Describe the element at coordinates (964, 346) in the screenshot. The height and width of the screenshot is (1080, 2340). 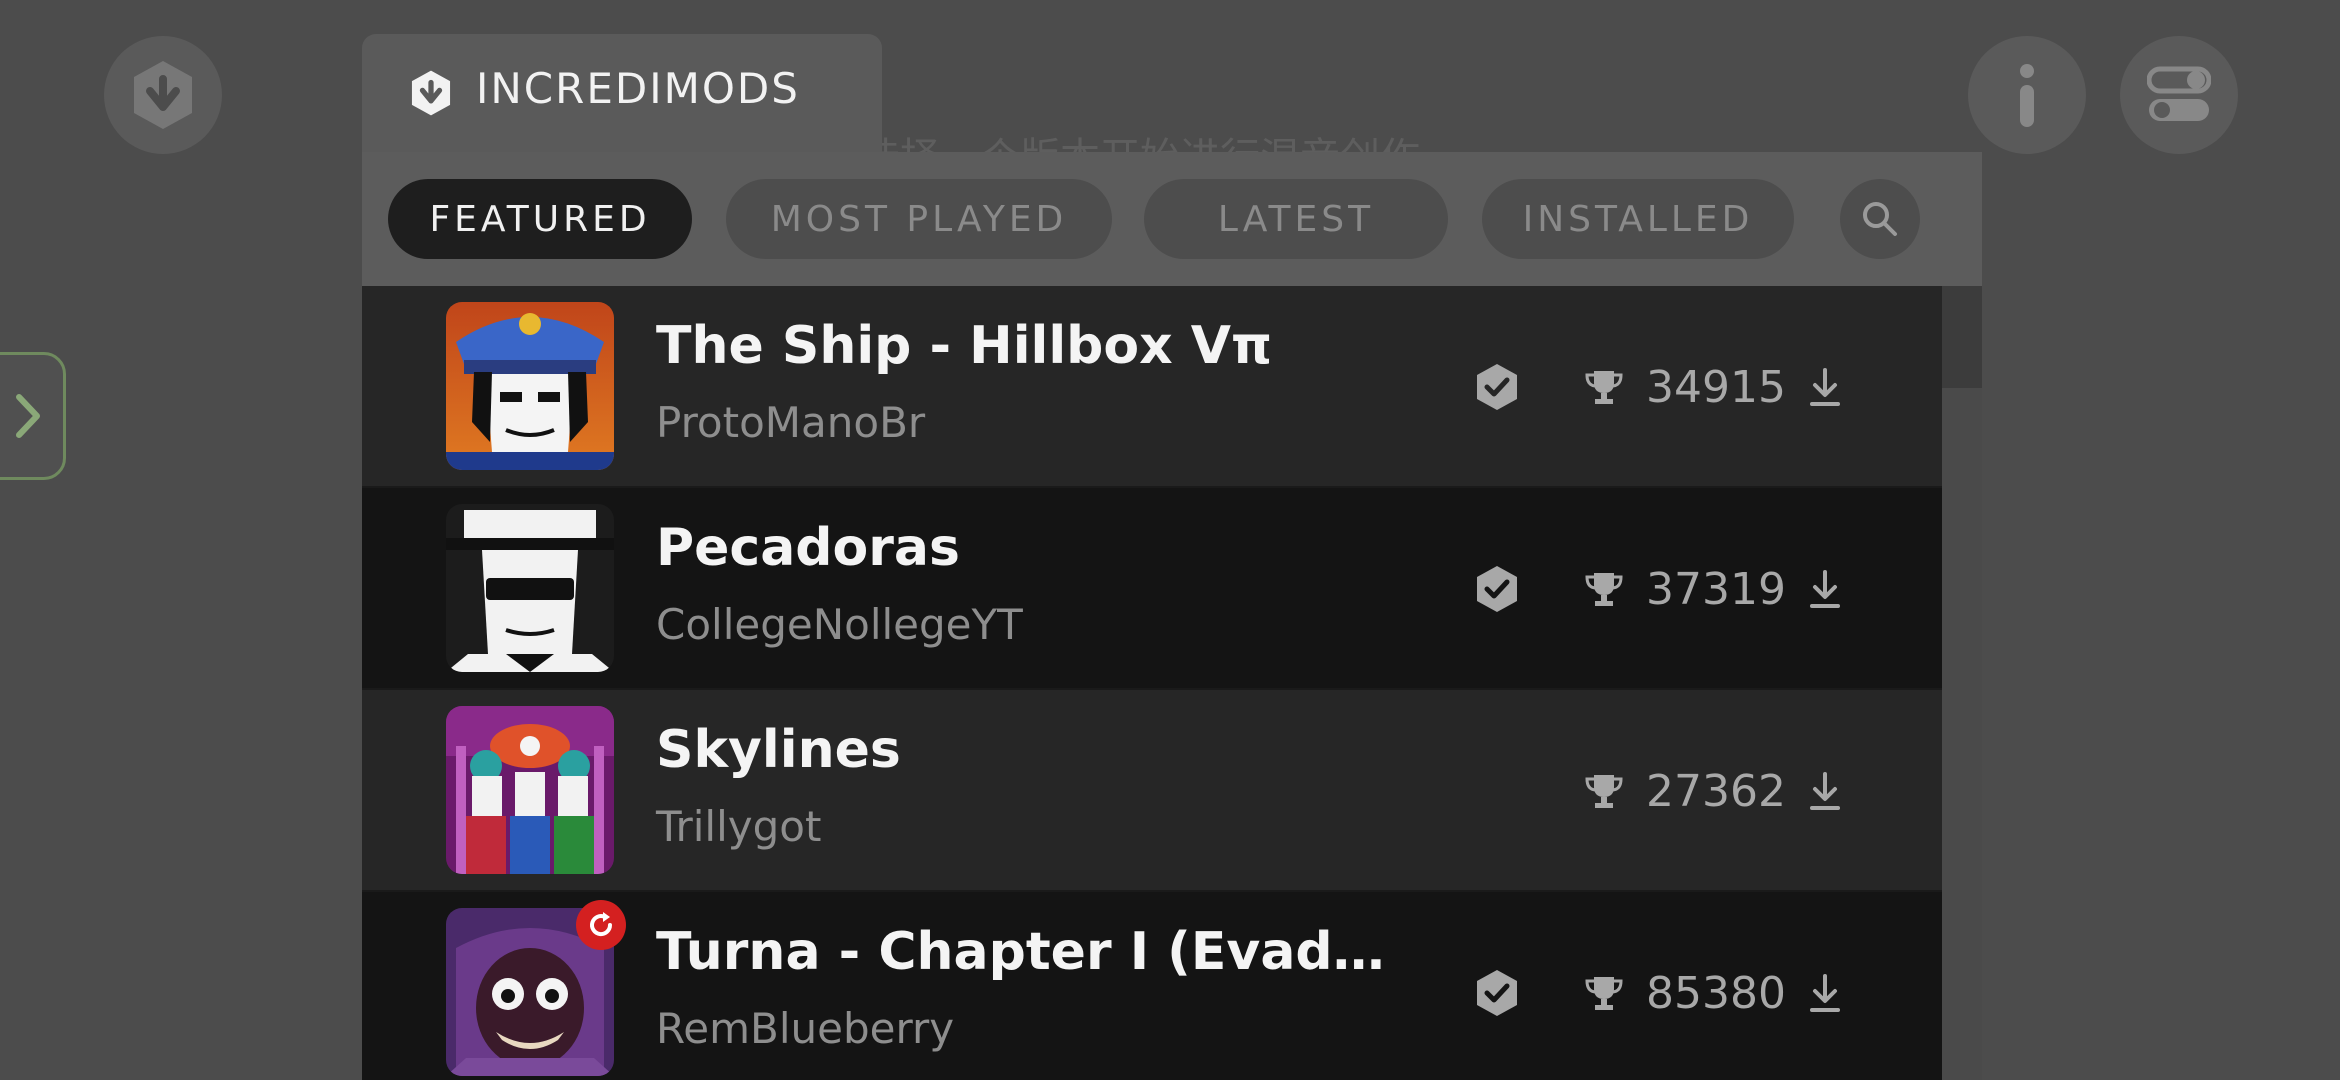
I see `mod-name: The Ship - Hillbox Vπ` at that location.